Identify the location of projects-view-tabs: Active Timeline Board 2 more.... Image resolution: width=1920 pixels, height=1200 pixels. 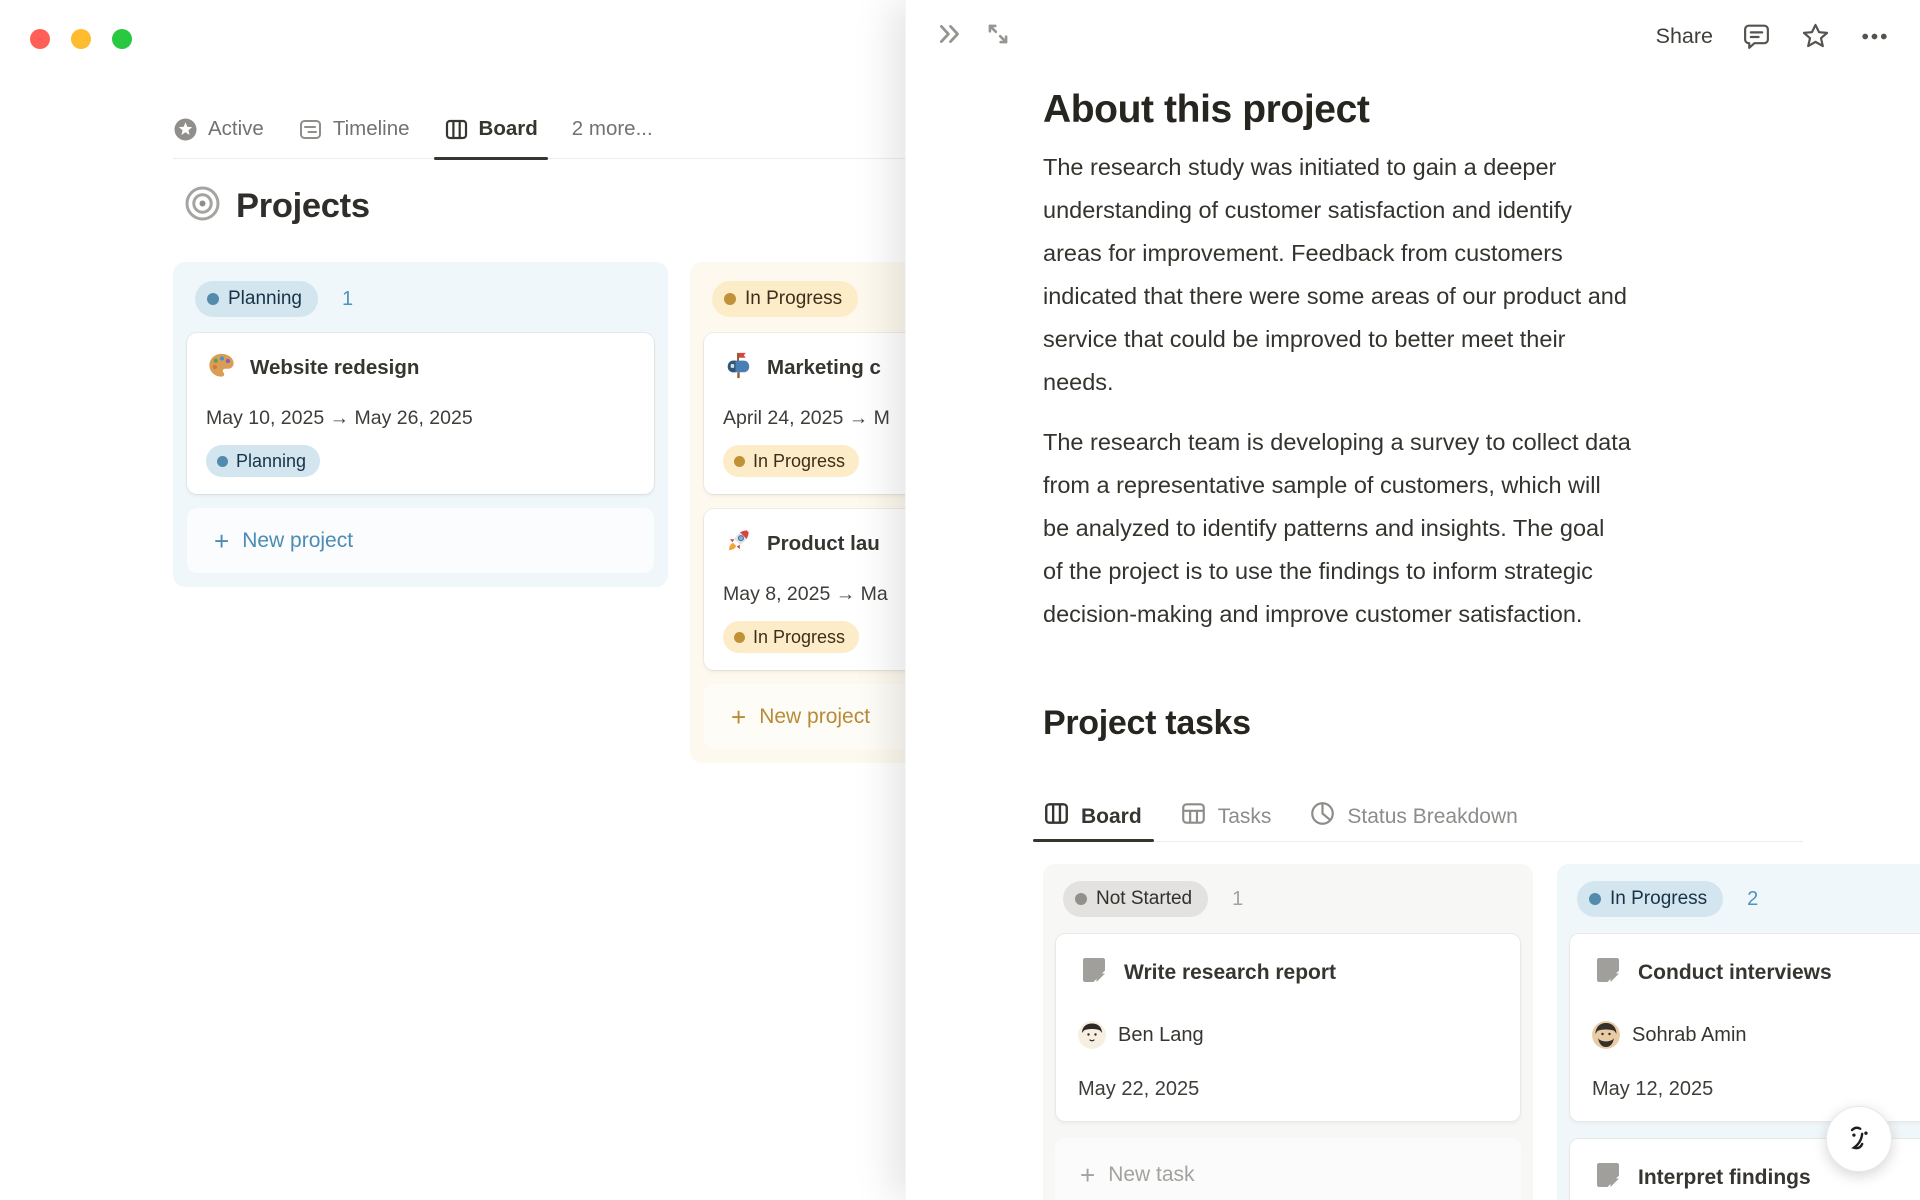
(540, 130).